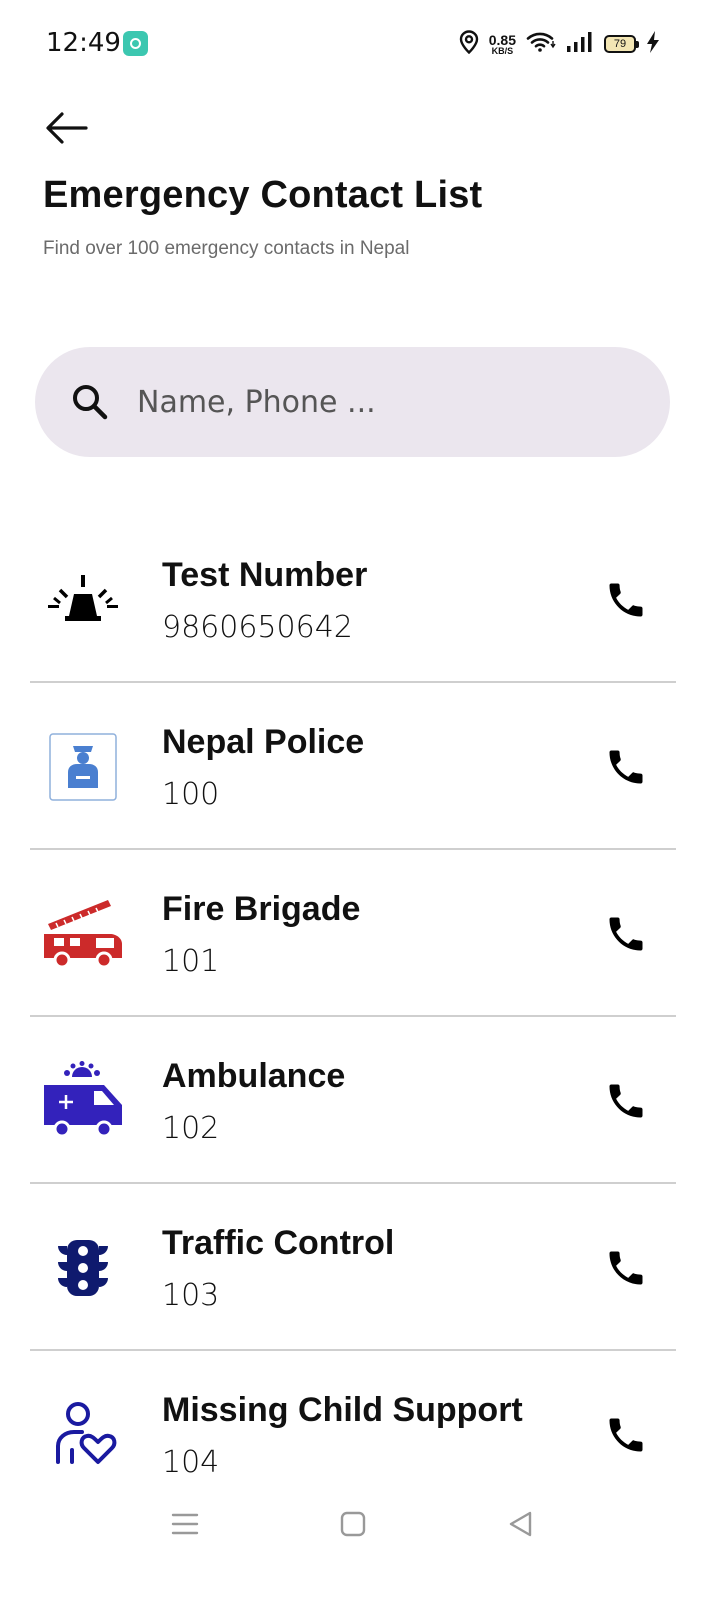 This screenshot has width=720, height=1600. I want to click on network-speed: 0.85 KB/S, so click(502, 44).